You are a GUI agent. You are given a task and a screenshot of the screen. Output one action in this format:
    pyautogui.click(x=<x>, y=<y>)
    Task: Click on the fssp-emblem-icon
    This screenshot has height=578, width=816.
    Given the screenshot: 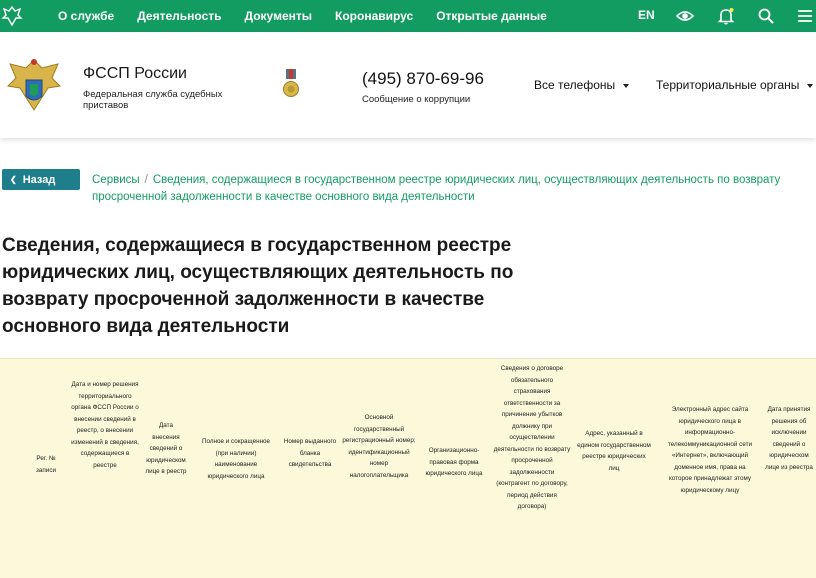 What is the action you would take?
    pyautogui.click(x=12, y=16)
    